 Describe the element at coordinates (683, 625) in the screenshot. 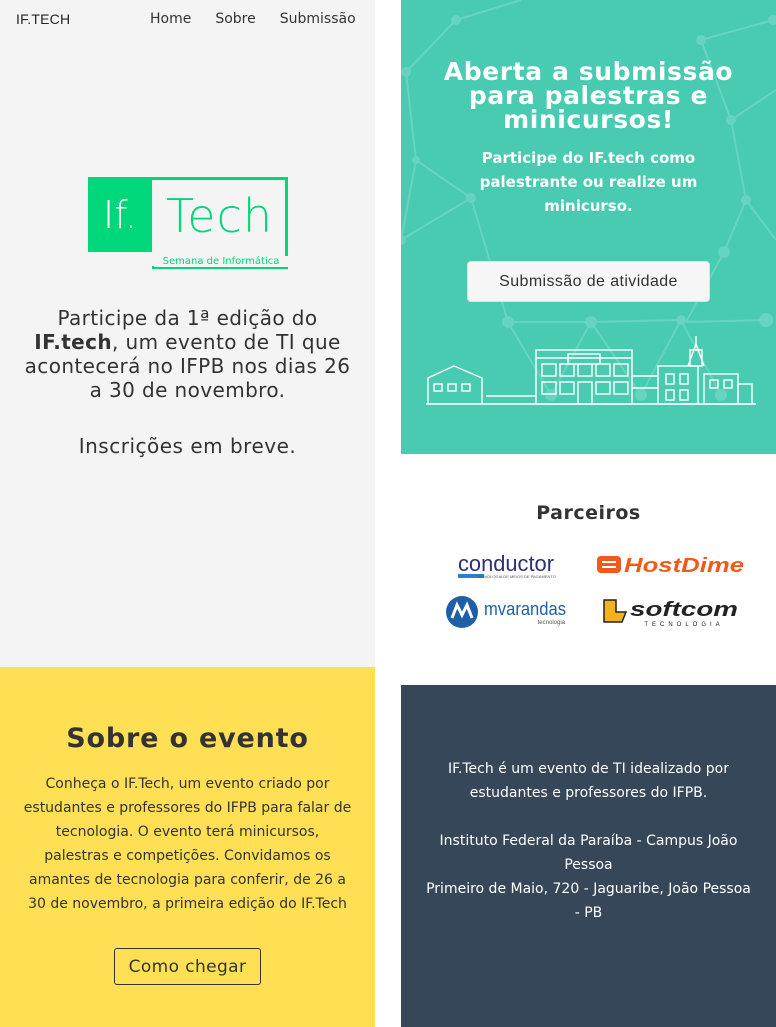

I see `softcom-tagline: TECNOLOGIA` at that location.